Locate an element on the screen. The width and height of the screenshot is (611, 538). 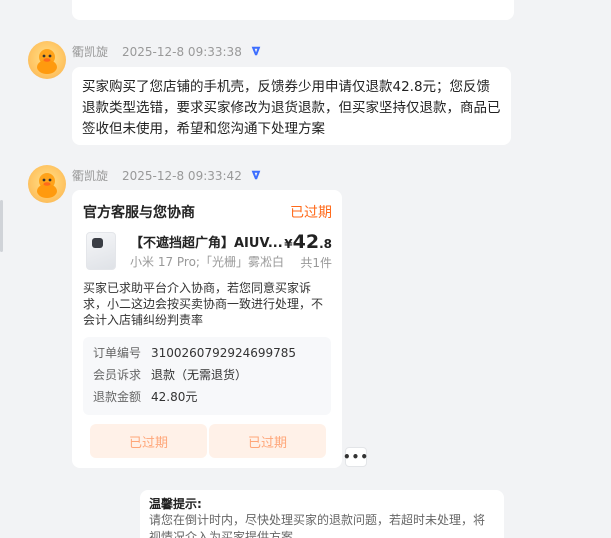
info-label: 退款金额 is located at coordinates (117, 397).